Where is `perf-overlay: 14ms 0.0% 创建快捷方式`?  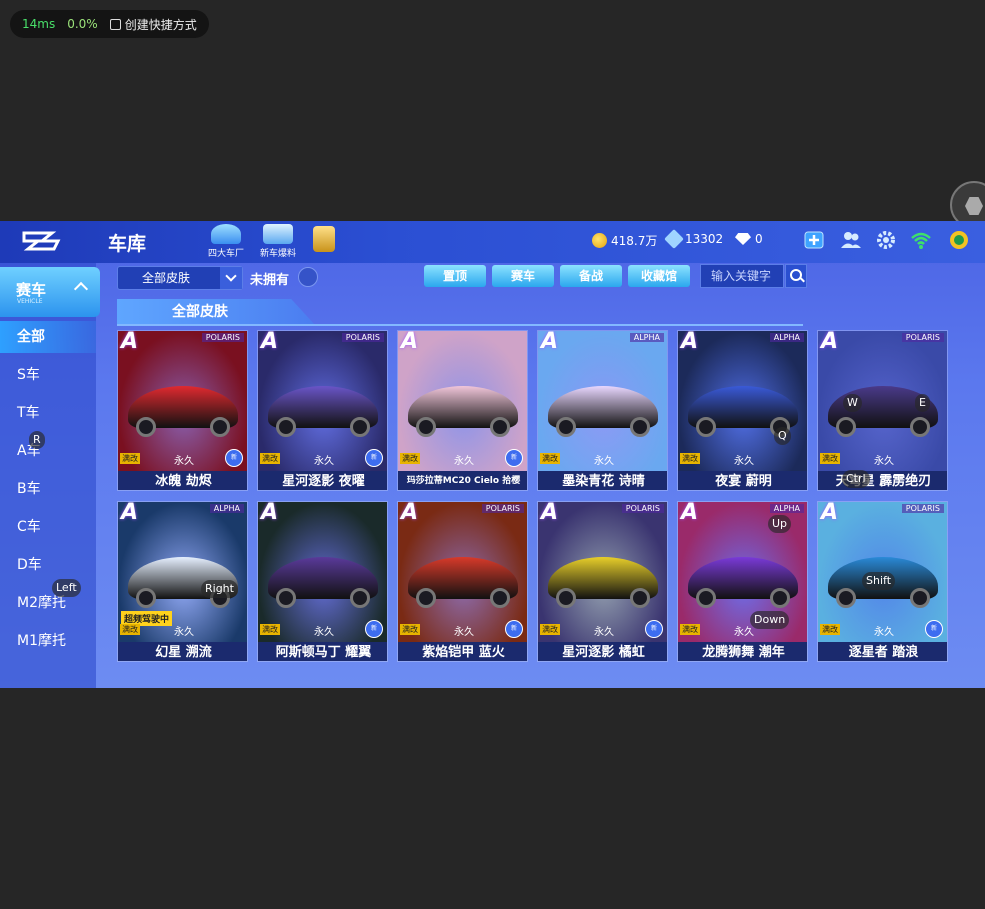
perf-overlay: 14ms 0.0% 创建快捷方式 is located at coordinates (109, 24).